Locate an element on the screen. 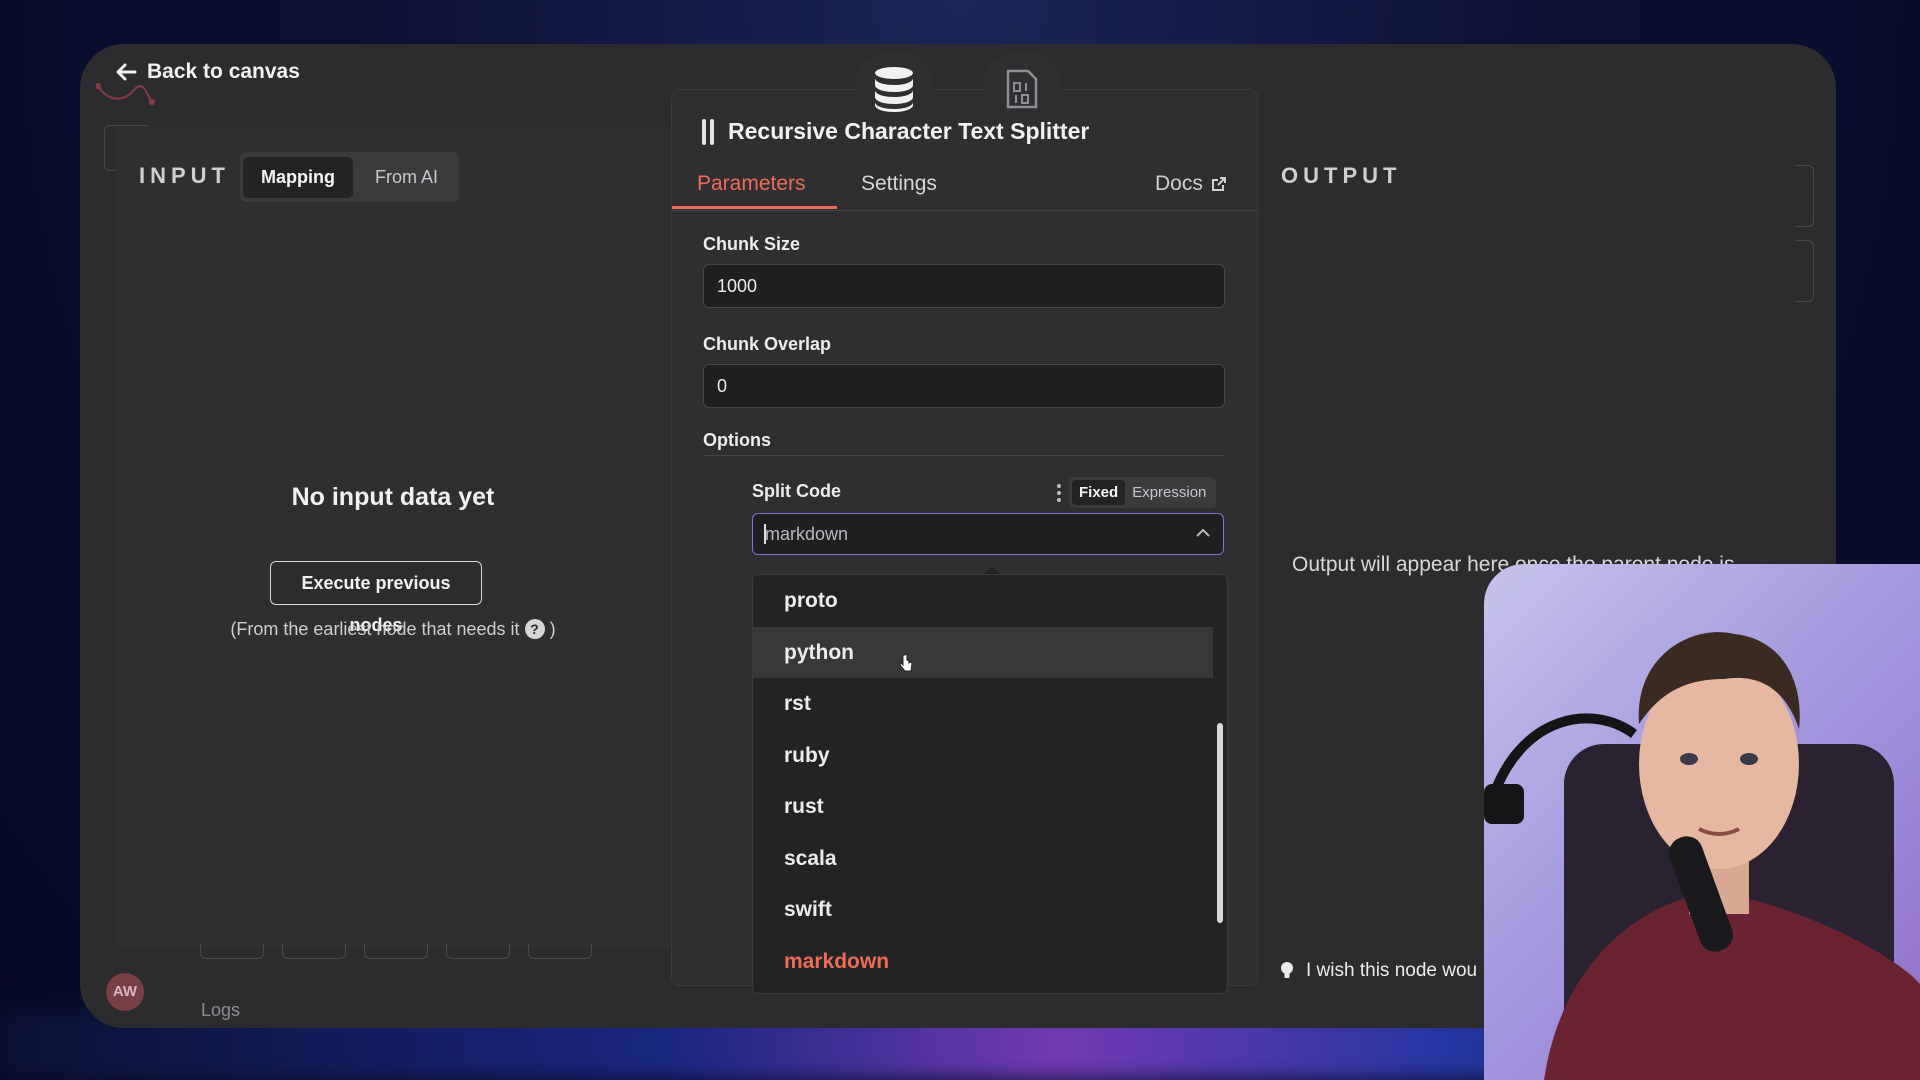 The image size is (1920, 1080). input-mode-toggle: Mapping From AI is located at coordinates (350, 177).